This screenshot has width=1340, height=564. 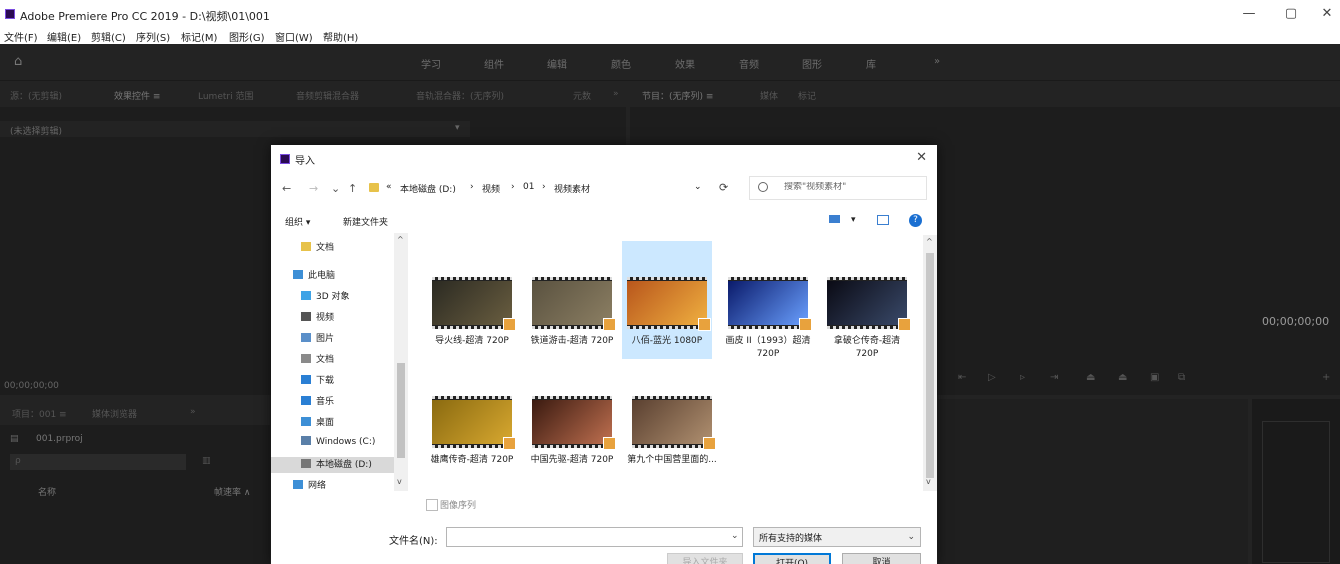 I want to click on breadcrumb-video: 视频, so click(x=491, y=188).